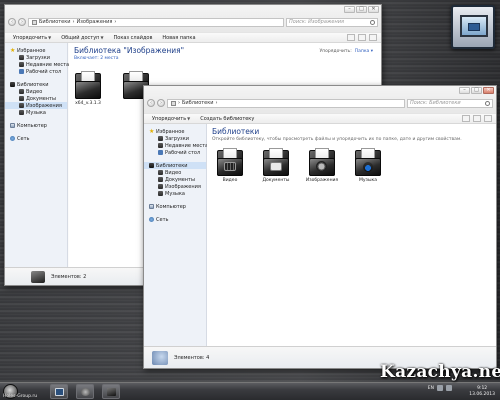 The width and height of the screenshot is (500, 400). What do you see at coordinates (236, 131) in the screenshot?
I see `library-title: Библиотеки` at bounding box center [236, 131].